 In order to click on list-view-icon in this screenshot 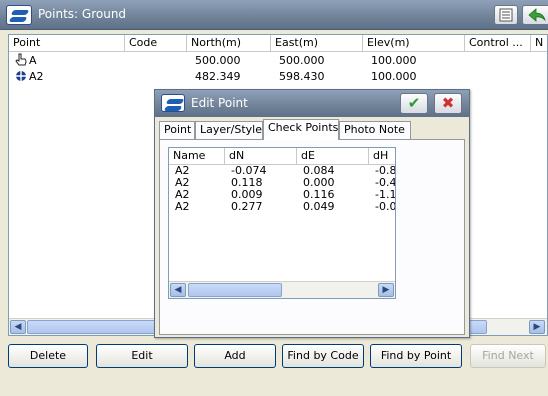, I will do `click(506, 15)`.